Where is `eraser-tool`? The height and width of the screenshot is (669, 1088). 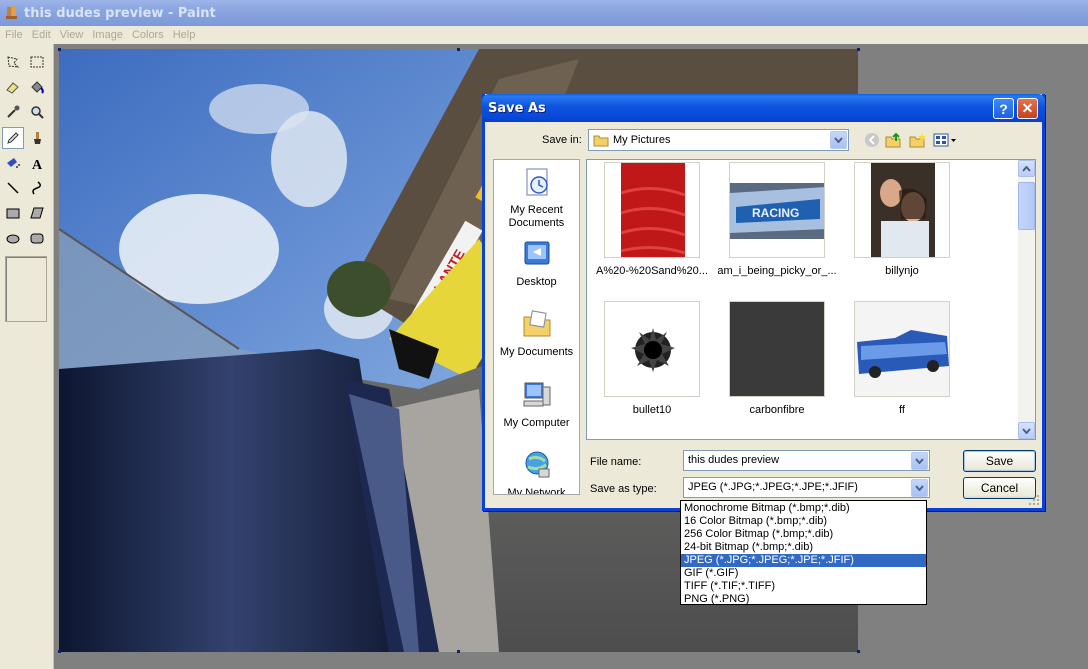
eraser-tool is located at coordinates (13, 87).